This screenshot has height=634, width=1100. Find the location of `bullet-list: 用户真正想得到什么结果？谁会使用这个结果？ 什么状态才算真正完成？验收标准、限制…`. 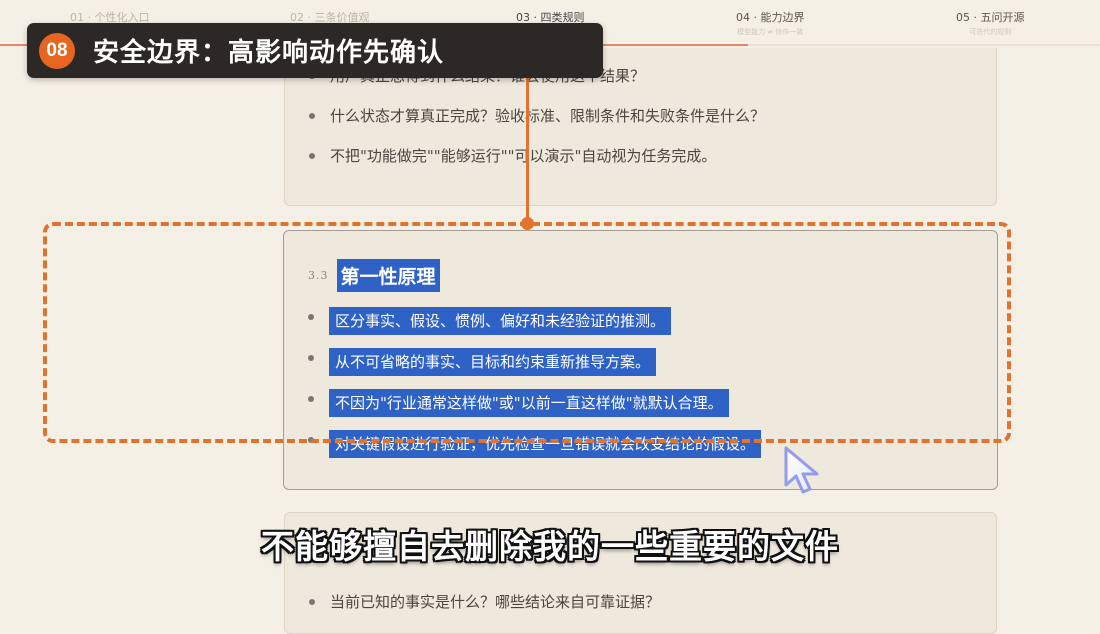

bullet-list: 用户真正想得到什么结果？谁会使用这个结果？ 什么状态才算真正完成？验收标准、限制… is located at coordinates (525, 126).